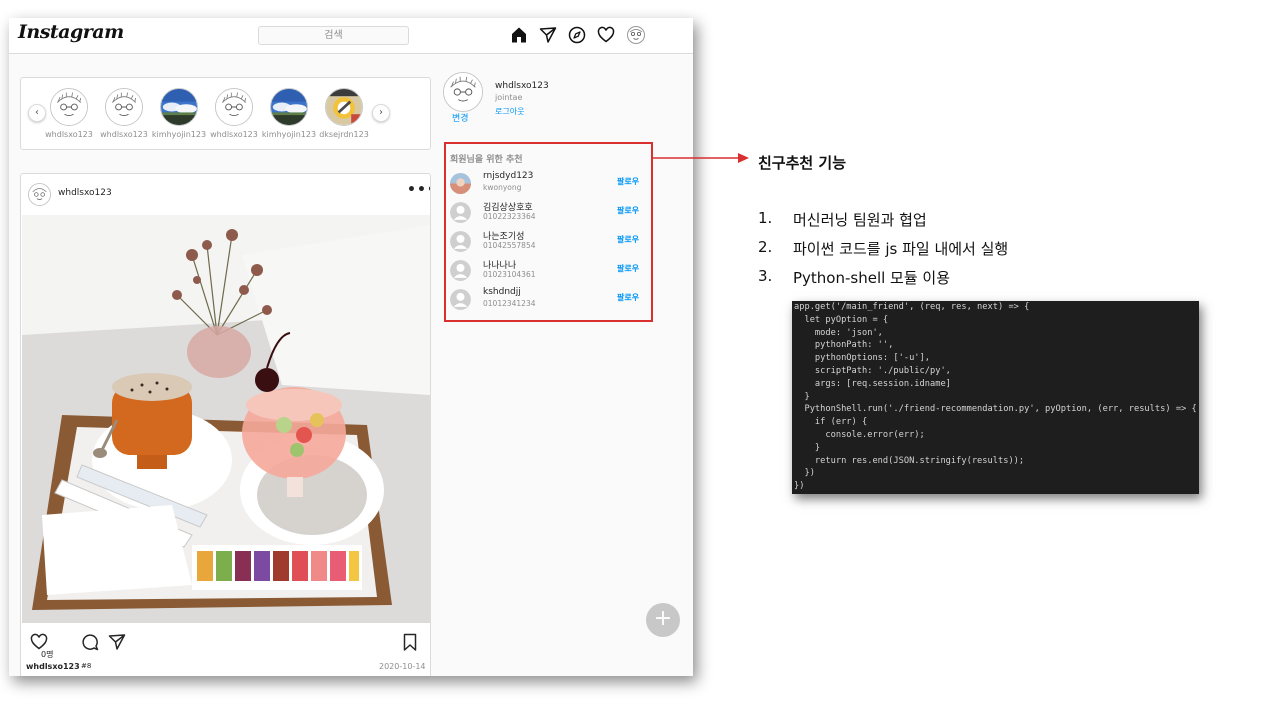 This screenshot has height=720, width=1280. What do you see at coordinates (831, 422) in the screenshot?
I see `code-line: if (err) {` at bounding box center [831, 422].